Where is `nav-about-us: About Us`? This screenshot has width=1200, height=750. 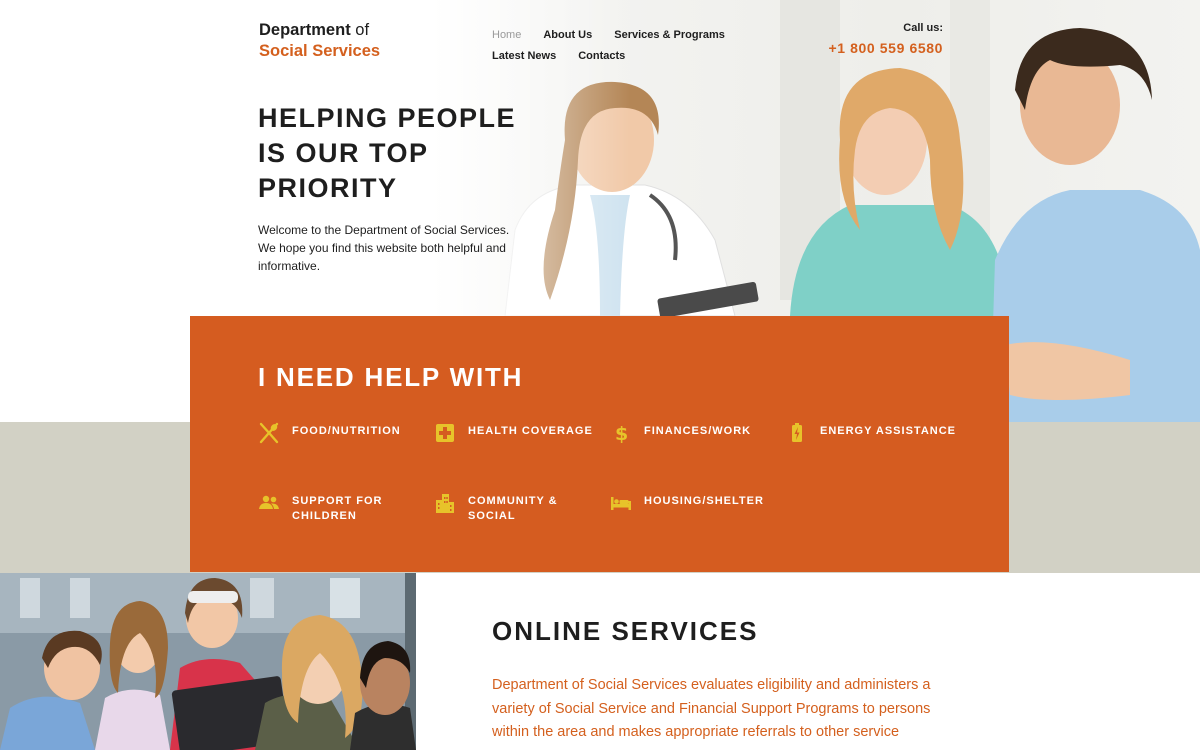
nav-about-us: About Us is located at coordinates (567, 35).